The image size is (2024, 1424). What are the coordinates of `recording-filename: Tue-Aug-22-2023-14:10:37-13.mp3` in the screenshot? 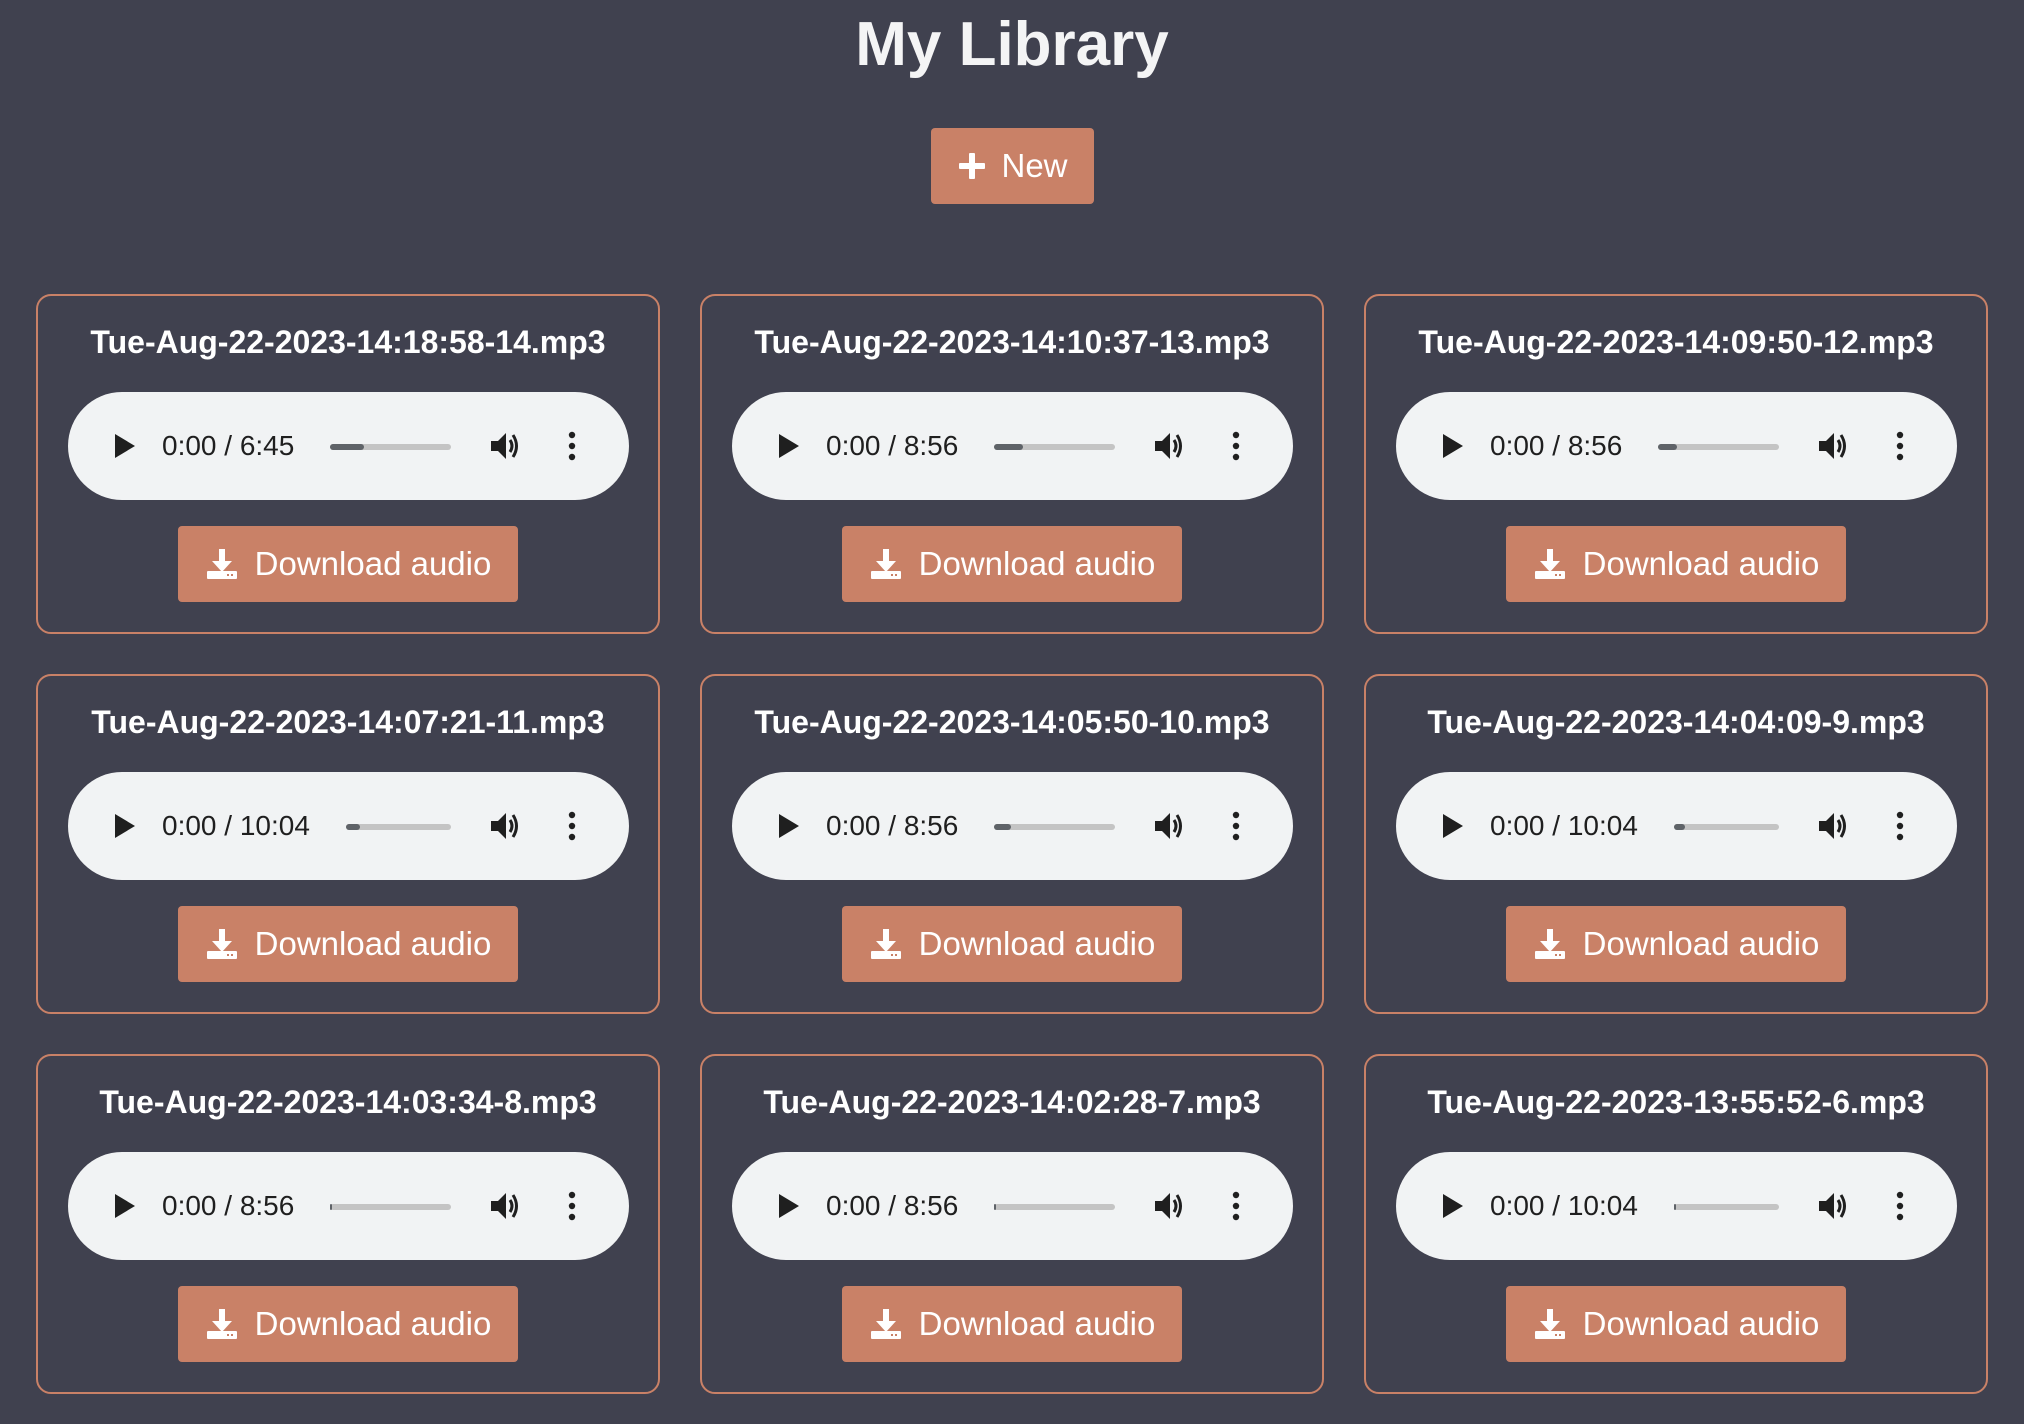 It's located at (1012, 342).